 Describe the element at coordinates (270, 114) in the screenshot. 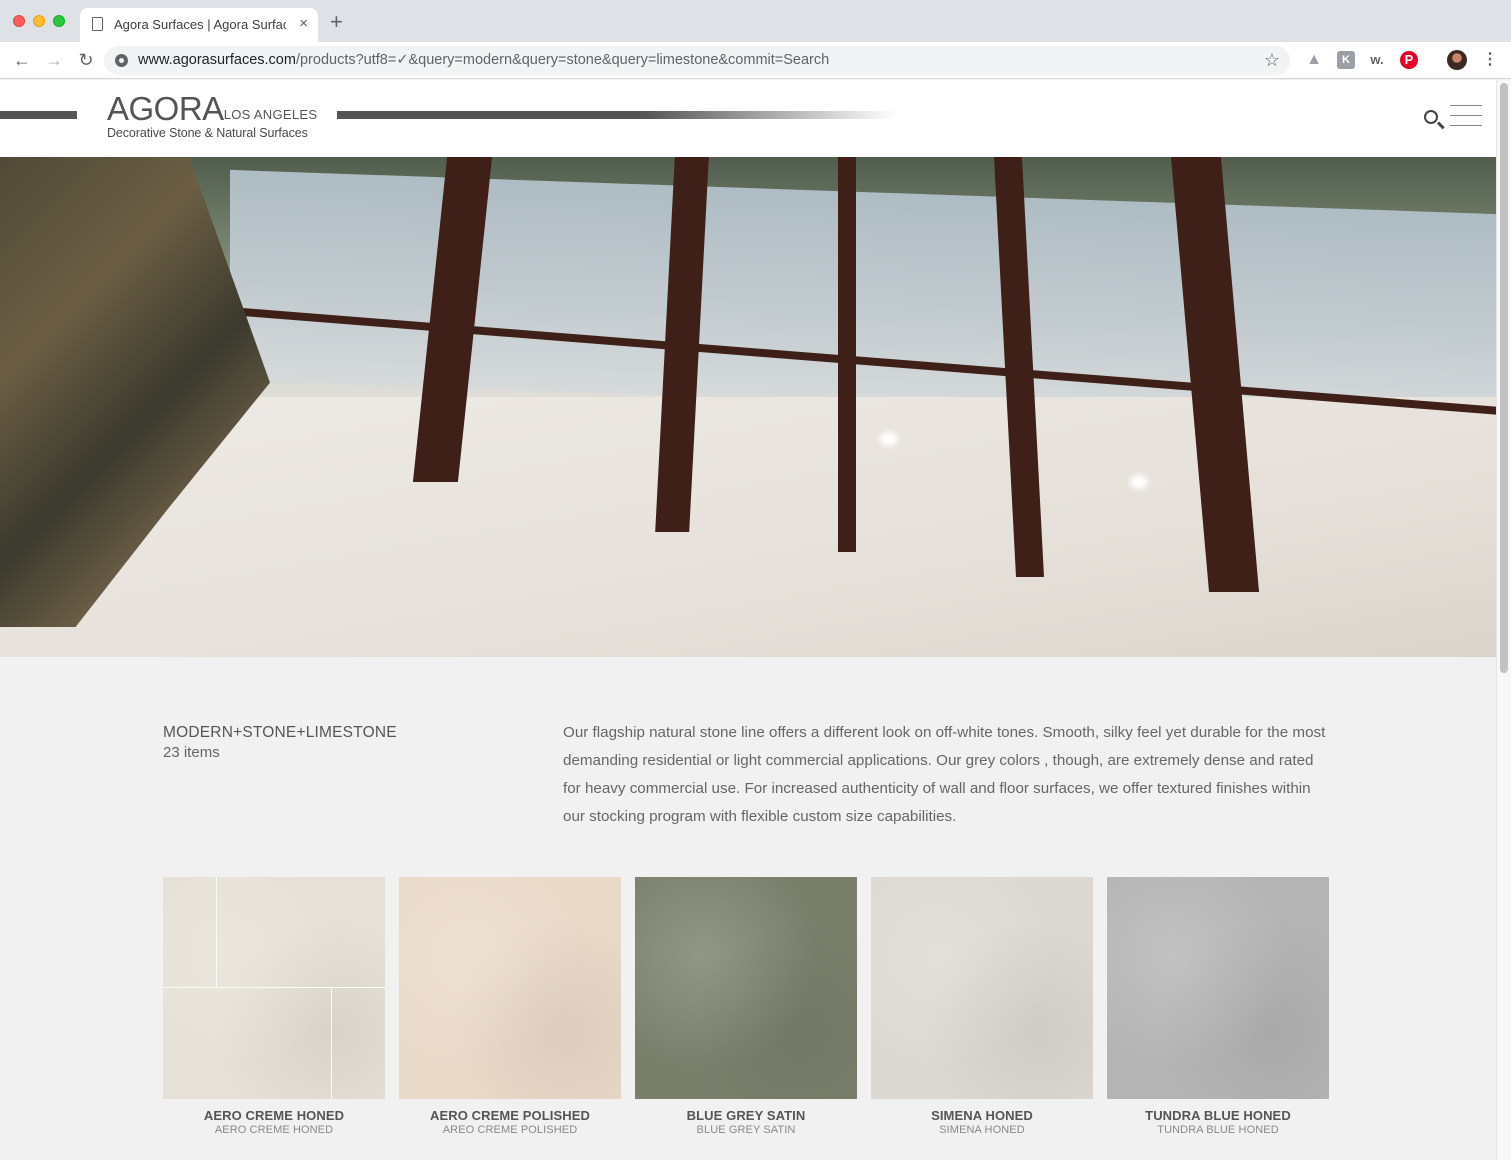

I see `logo-city: LOS ANGELES` at that location.